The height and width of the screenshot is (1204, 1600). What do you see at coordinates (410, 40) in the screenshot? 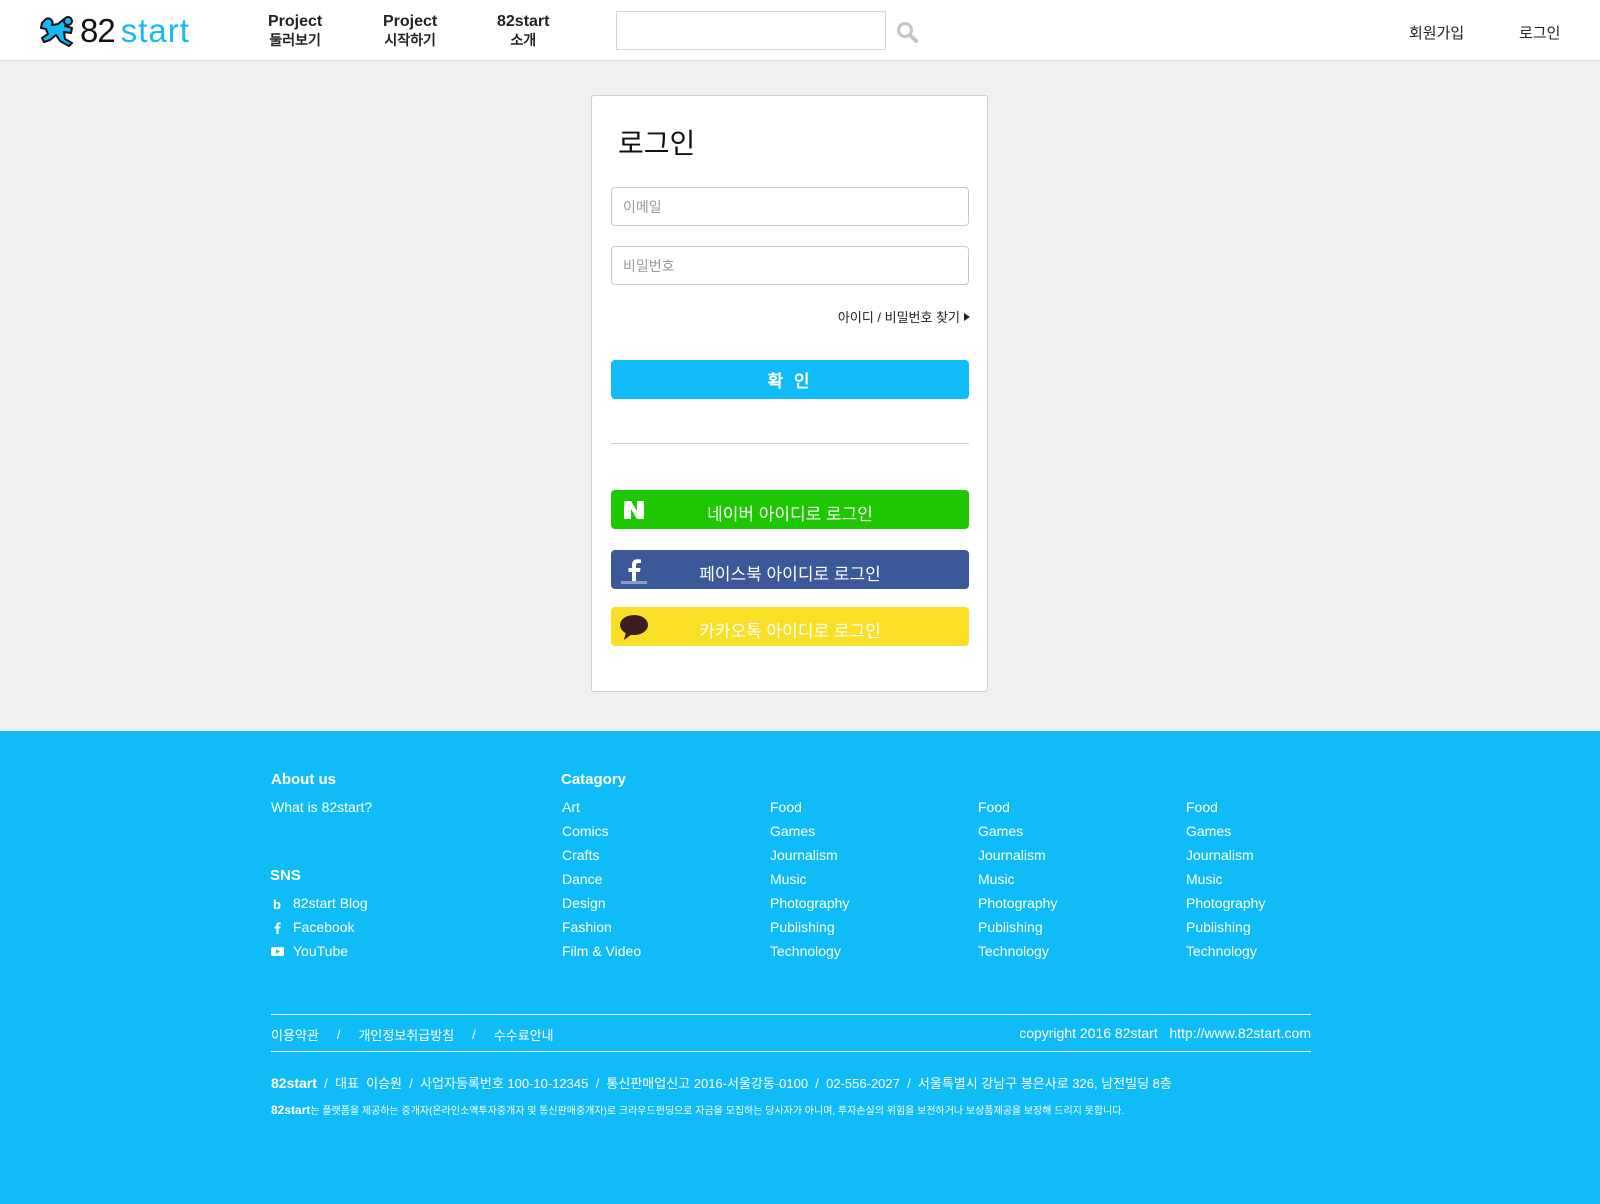
I see `nav-label-line2: 시작하기` at bounding box center [410, 40].